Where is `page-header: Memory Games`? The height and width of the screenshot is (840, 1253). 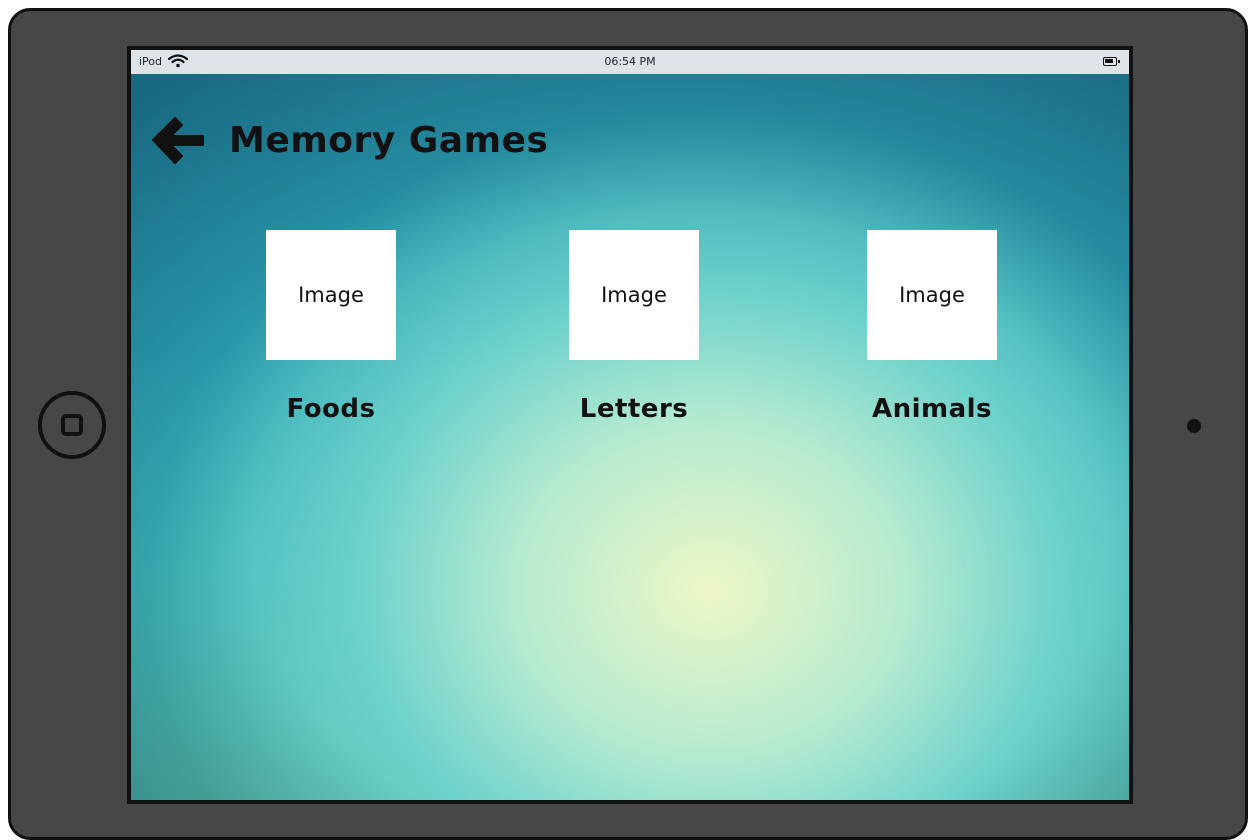
page-header: Memory Games is located at coordinates (348, 140).